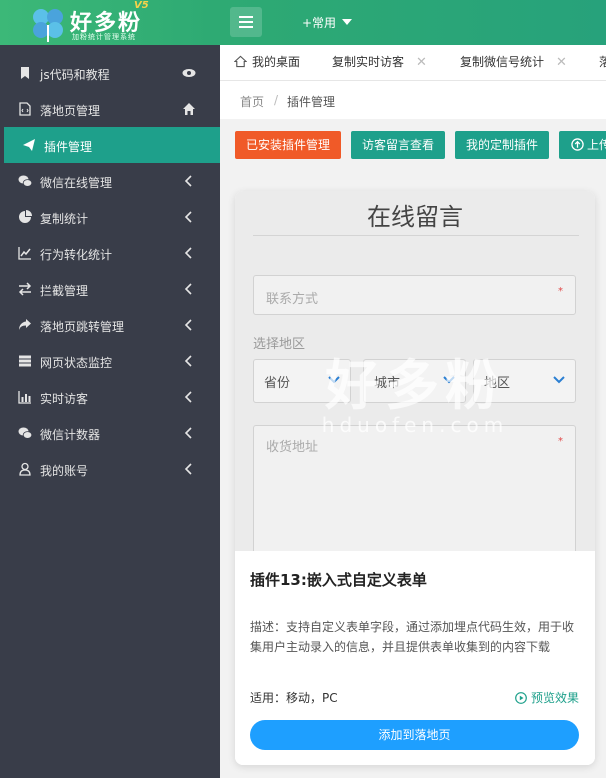 This screenshot has height=778, width=606. I want to click on sidebar-item-conversion-stats: 行为转化统计, so click(110, 253).